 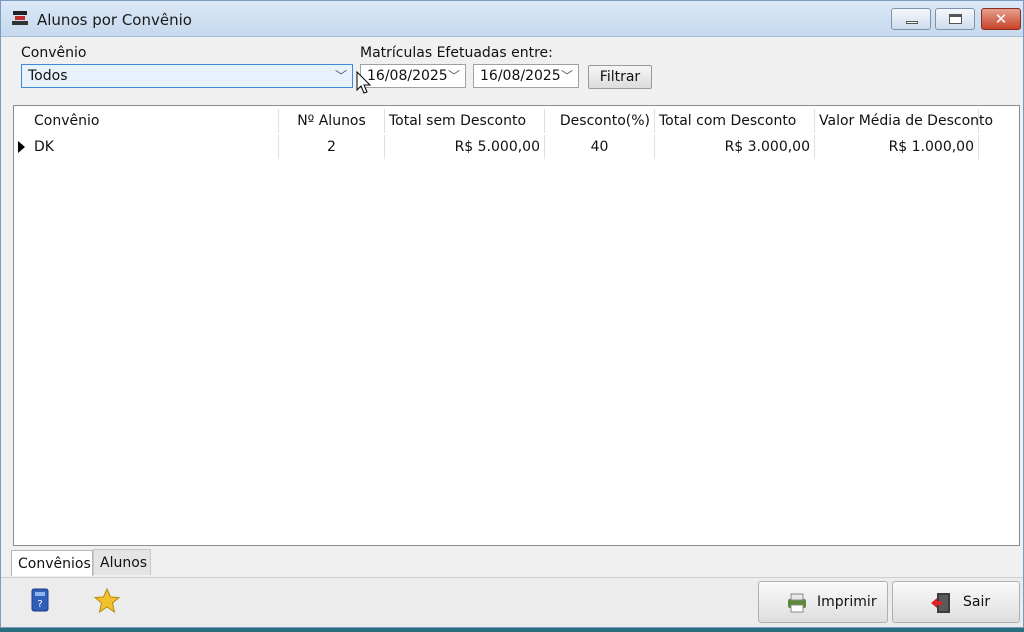 I want to click on close-icon: ✕, so click(x=1001, y=19).